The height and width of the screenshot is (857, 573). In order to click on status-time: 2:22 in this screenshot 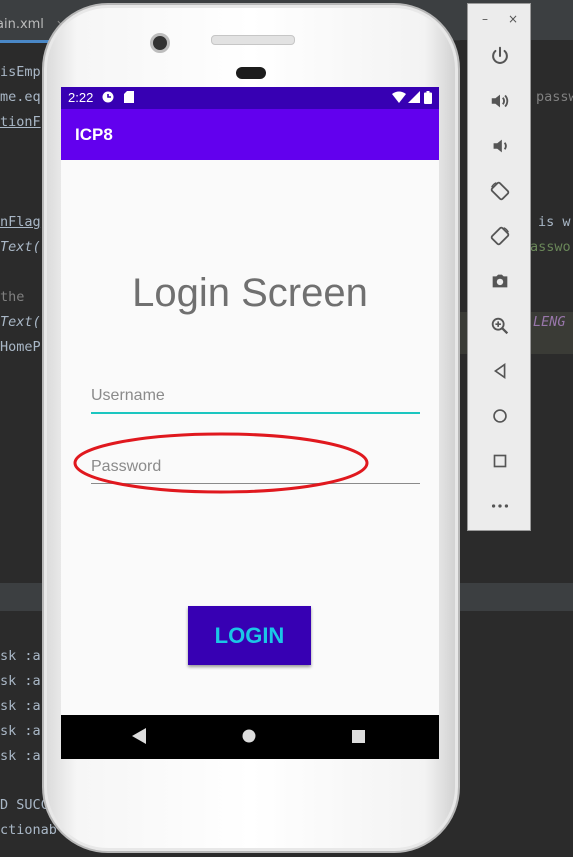, I will do `click(81, 97)`.